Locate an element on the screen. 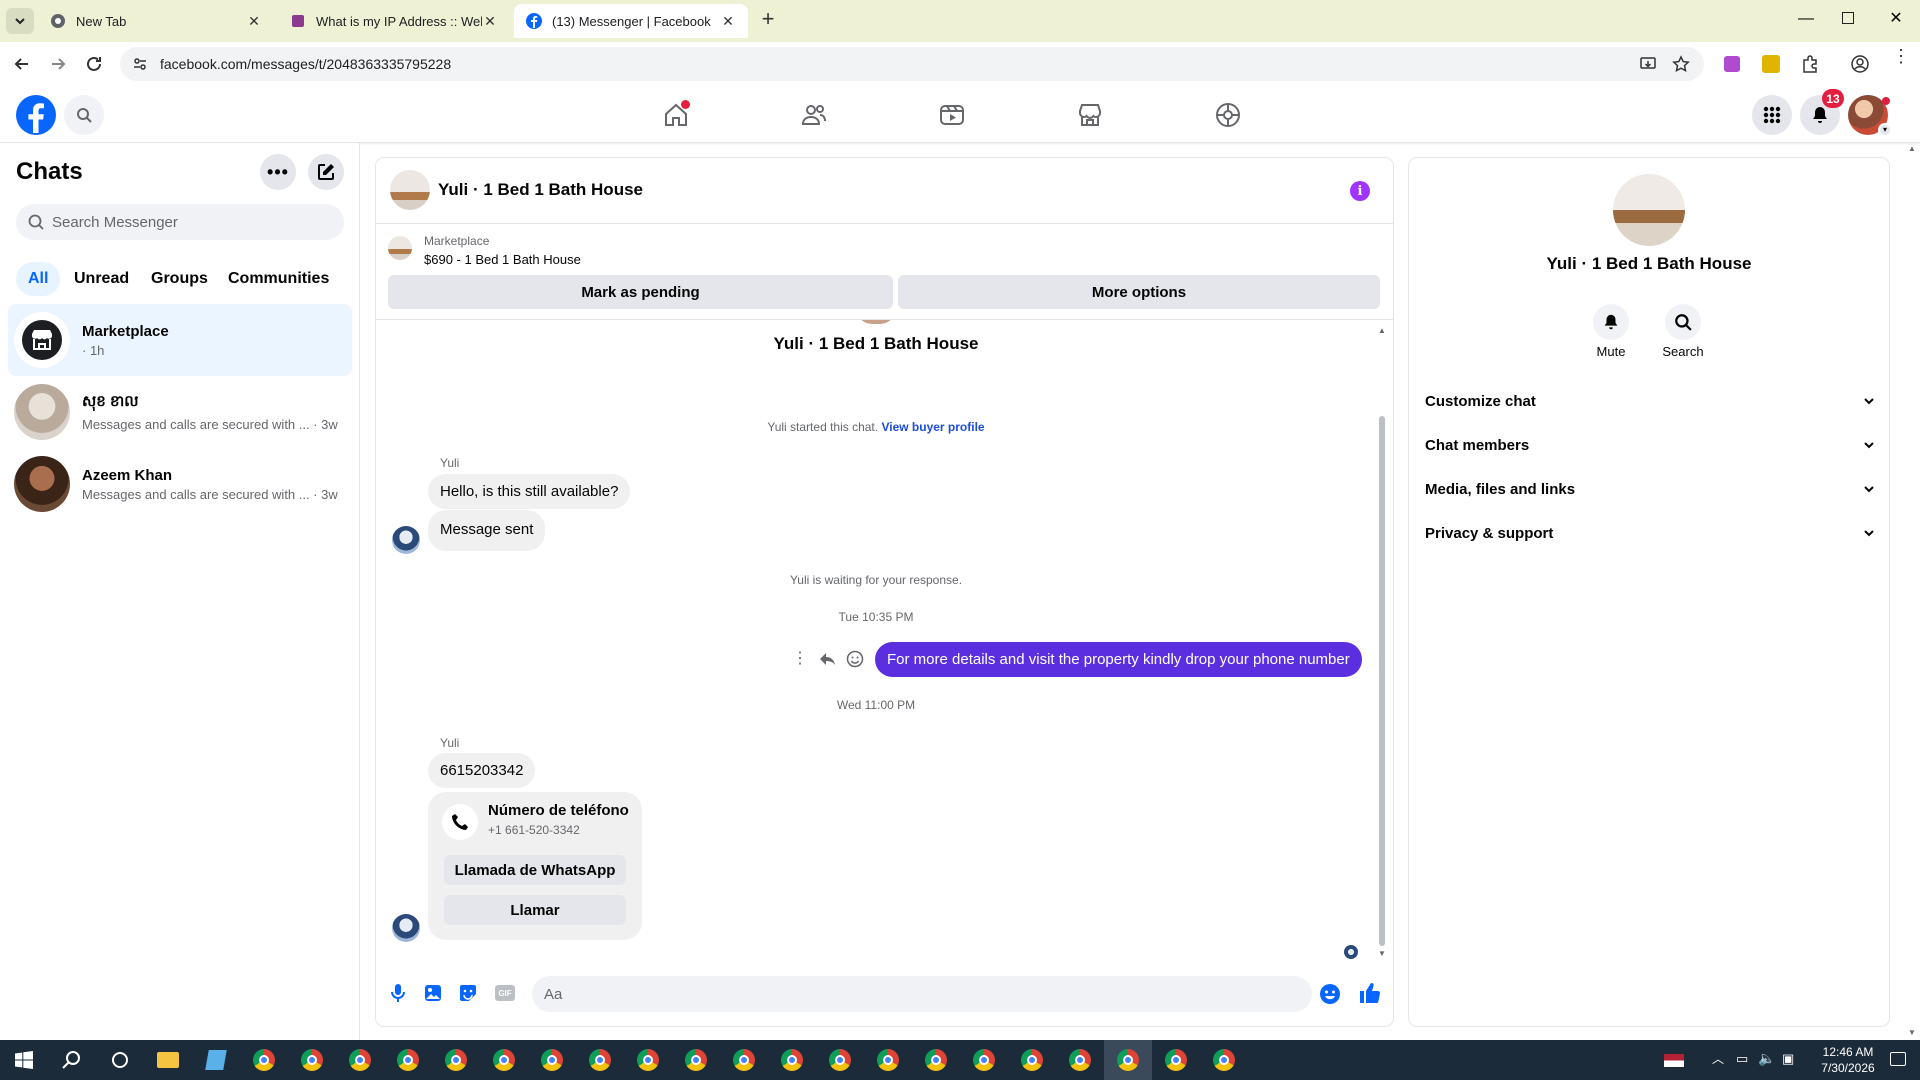  listing-title: $690 - 1 Bed 1 Bath House is located at coordinates (502, 259).